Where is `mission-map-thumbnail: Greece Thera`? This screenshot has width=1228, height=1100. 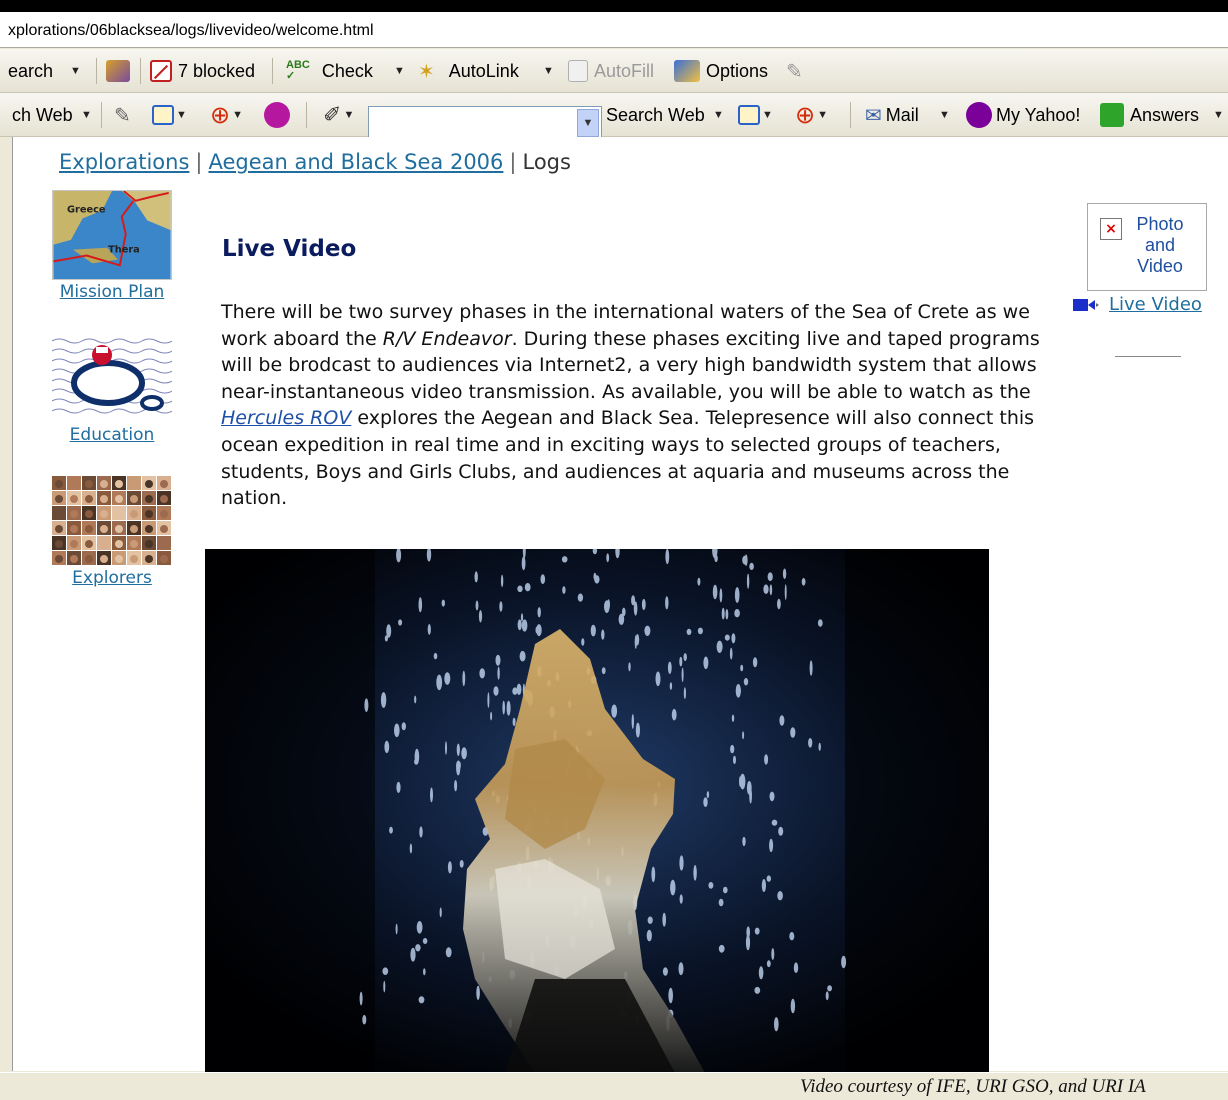
mission-map-thumbnail: Greece Thera is located at coordinates (112, 235).